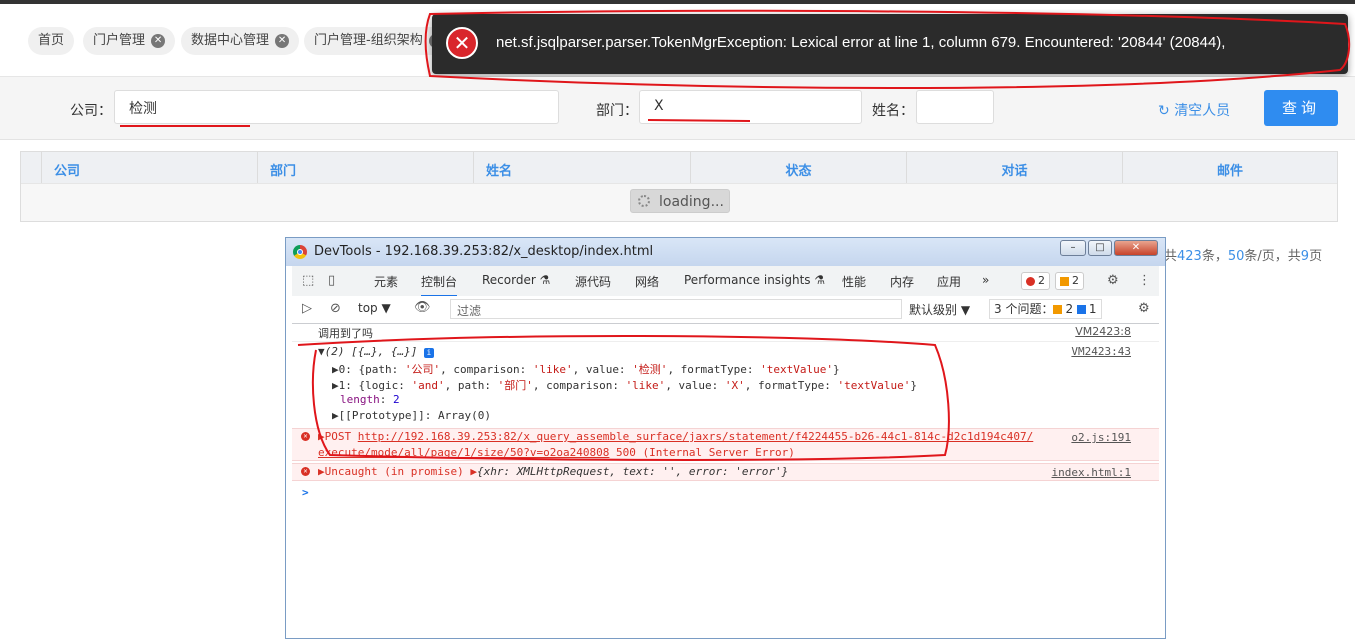 This screenshot has height=639, width=1355. What do you see at coordinates (331, 280) in the screenshot?
I see `device-toolbar-icon: ▯` at bounding box center [331, 280].